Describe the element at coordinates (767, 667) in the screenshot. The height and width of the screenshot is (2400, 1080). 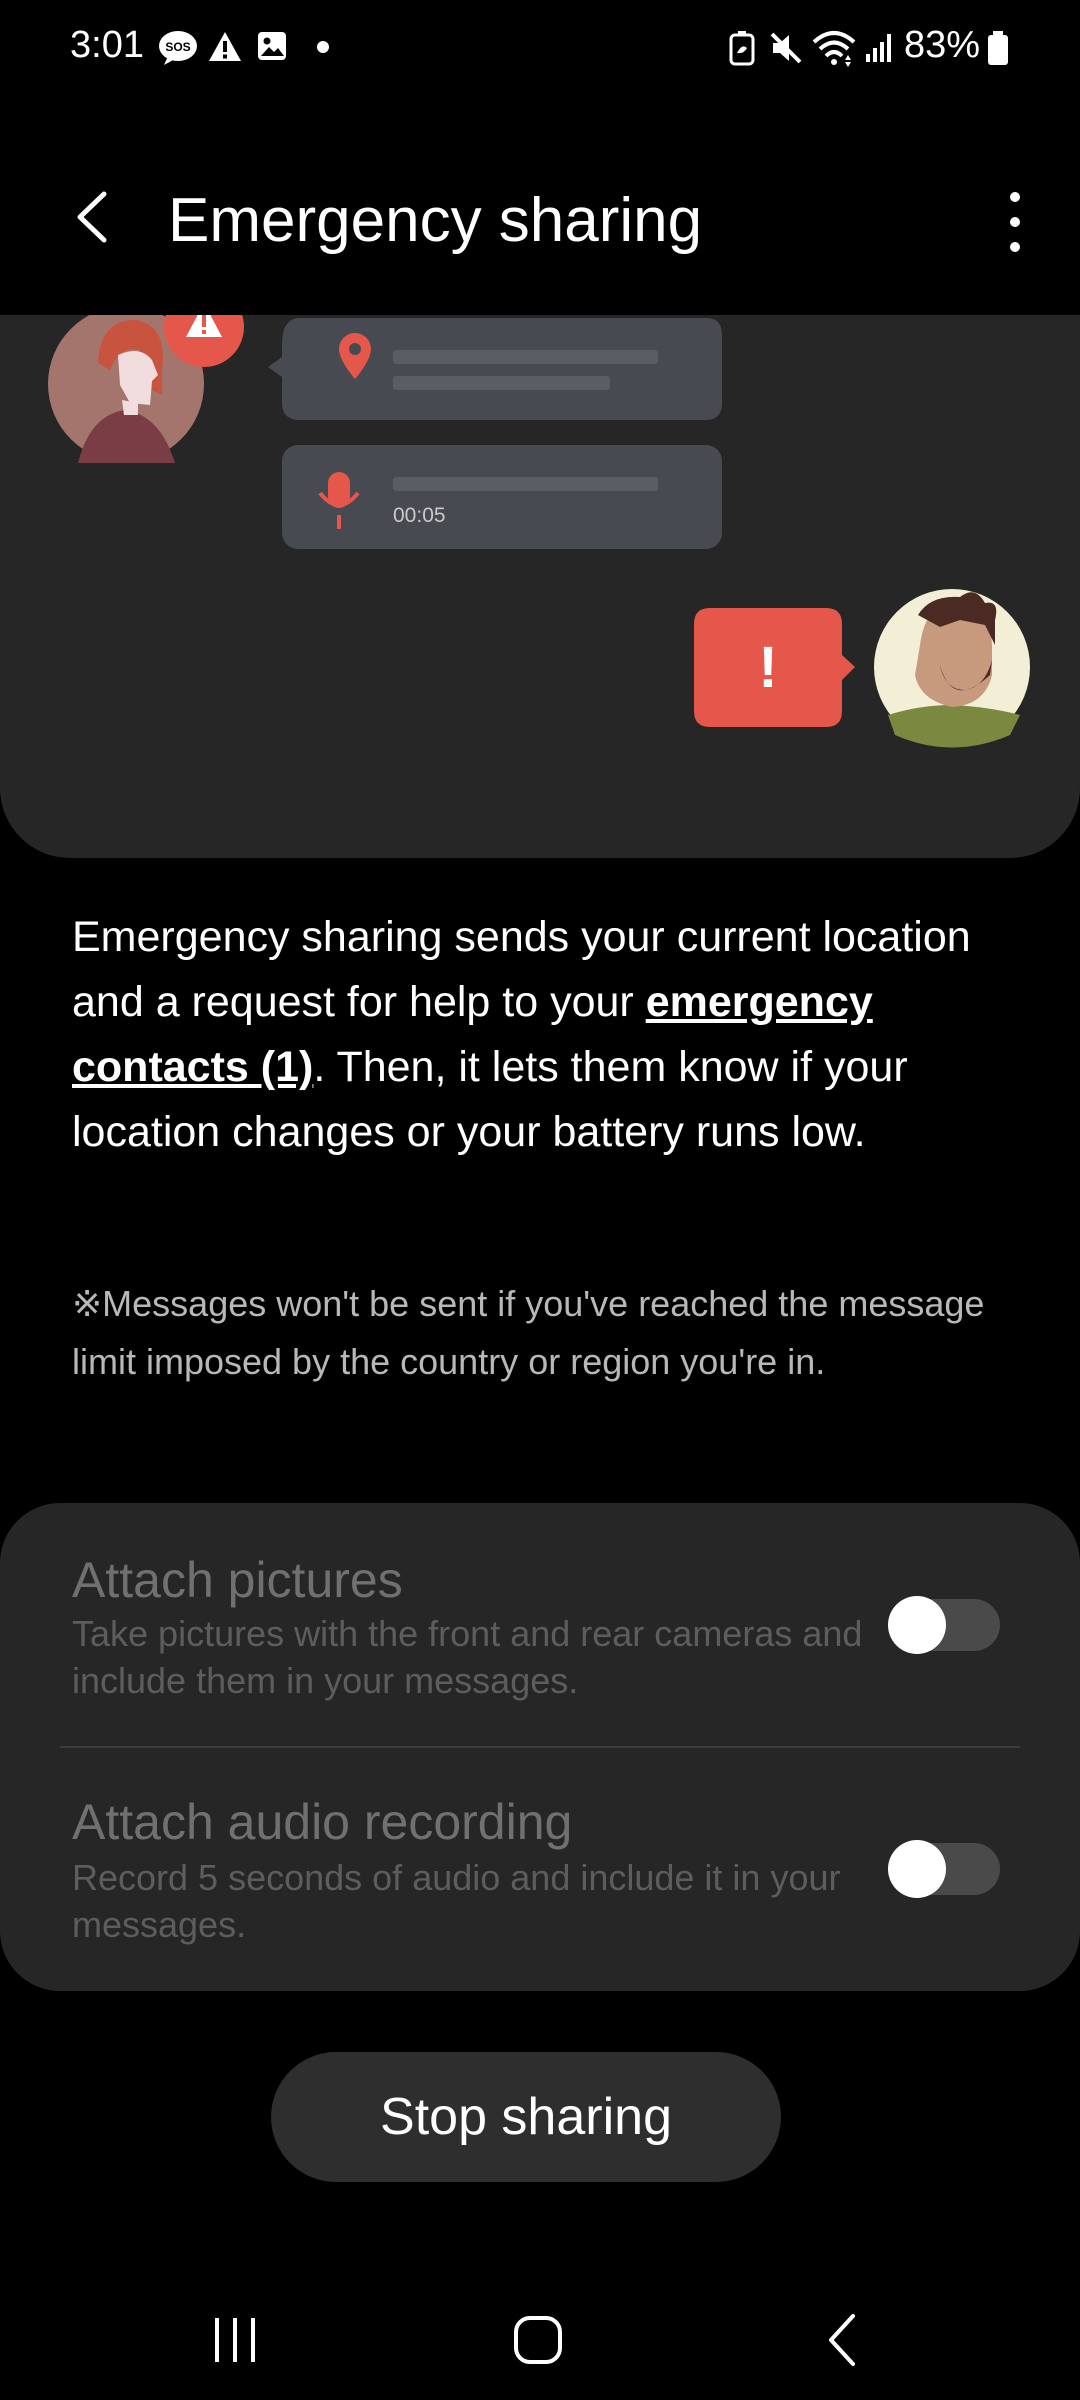
I see `alert-symbol: !` at that location.